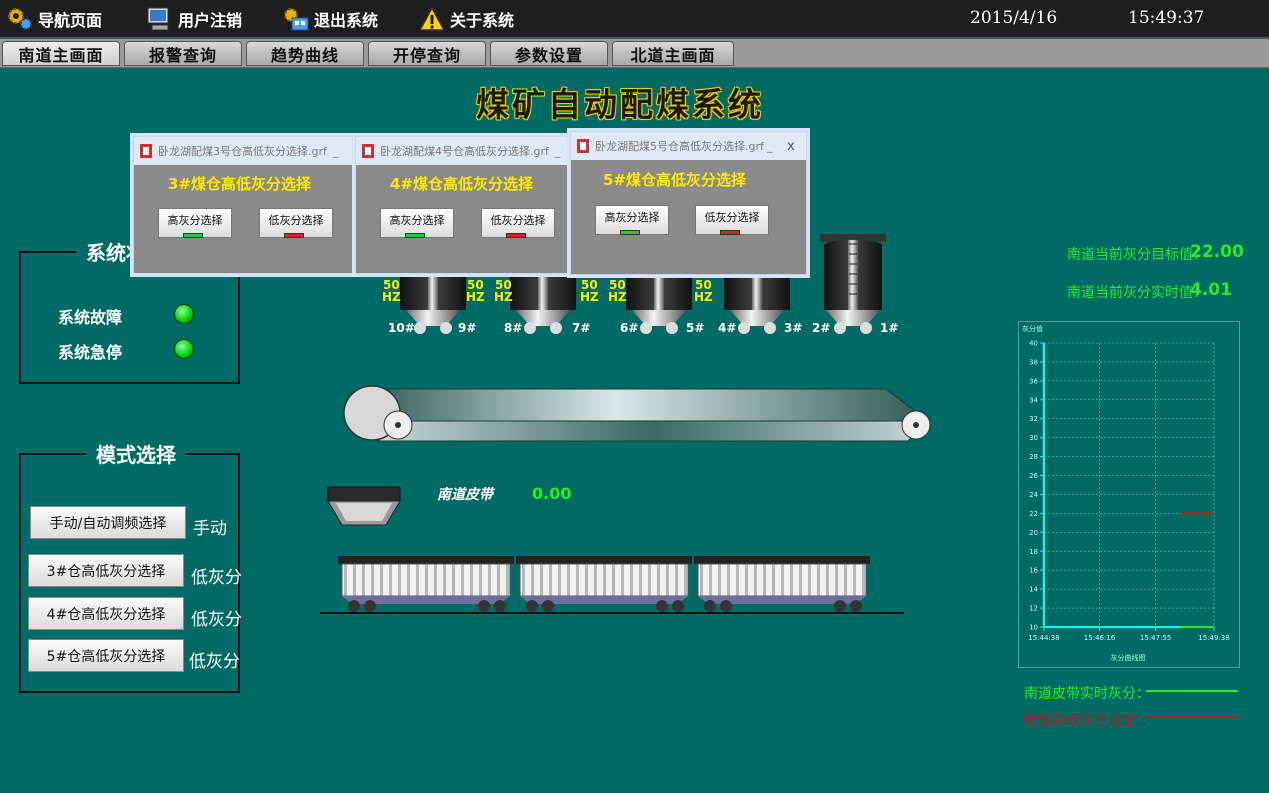 The image size is (1269, 793). Describe the element at coordinates (346, 20) in the screenshot. I see `exit-system-label: 退出系统` at that location.